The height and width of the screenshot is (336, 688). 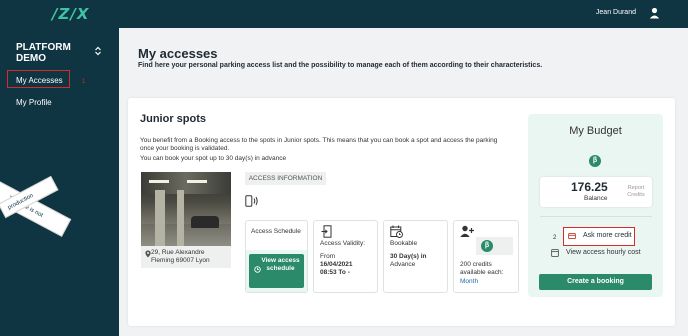 I want to click on user-plus-icon, so click(x=467, y=231).